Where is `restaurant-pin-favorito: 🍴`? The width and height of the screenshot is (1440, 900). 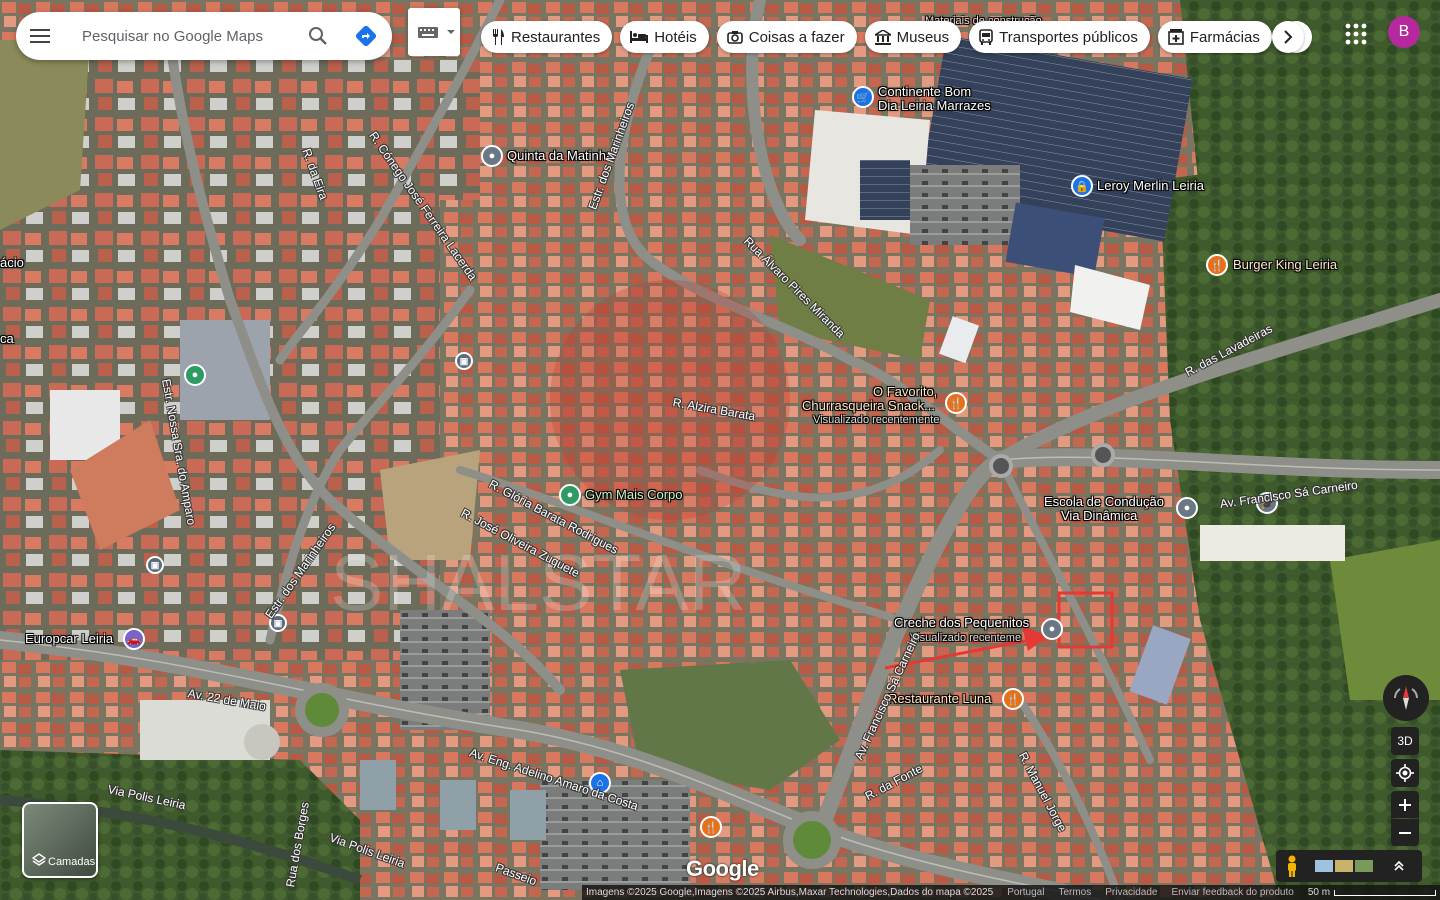
restaurant-pin-favorito: 🍴 is located at coordinates (956, 403).